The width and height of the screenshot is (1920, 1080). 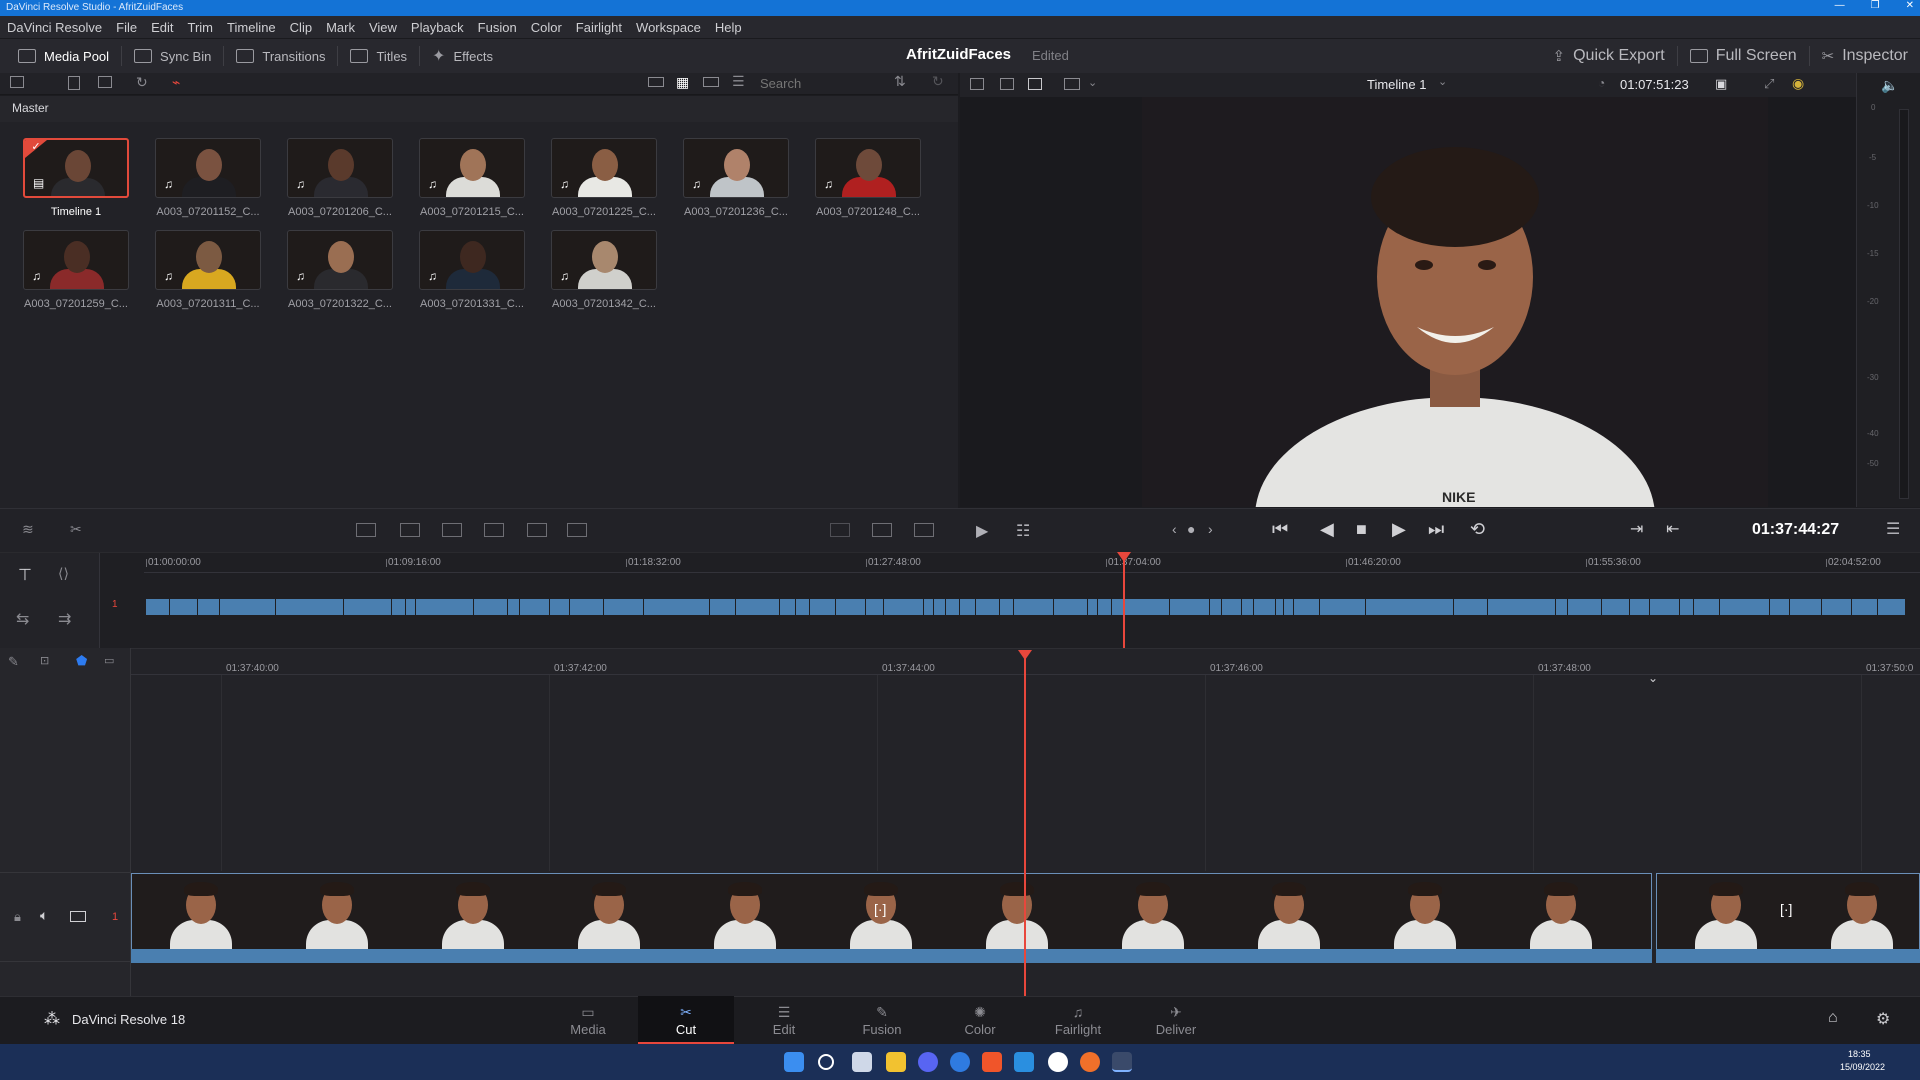 What do you see at coordinates (1174, 529) in the screenshot?
I see `prev-clip-icon: ‹` at bounding box center [1174, 529].